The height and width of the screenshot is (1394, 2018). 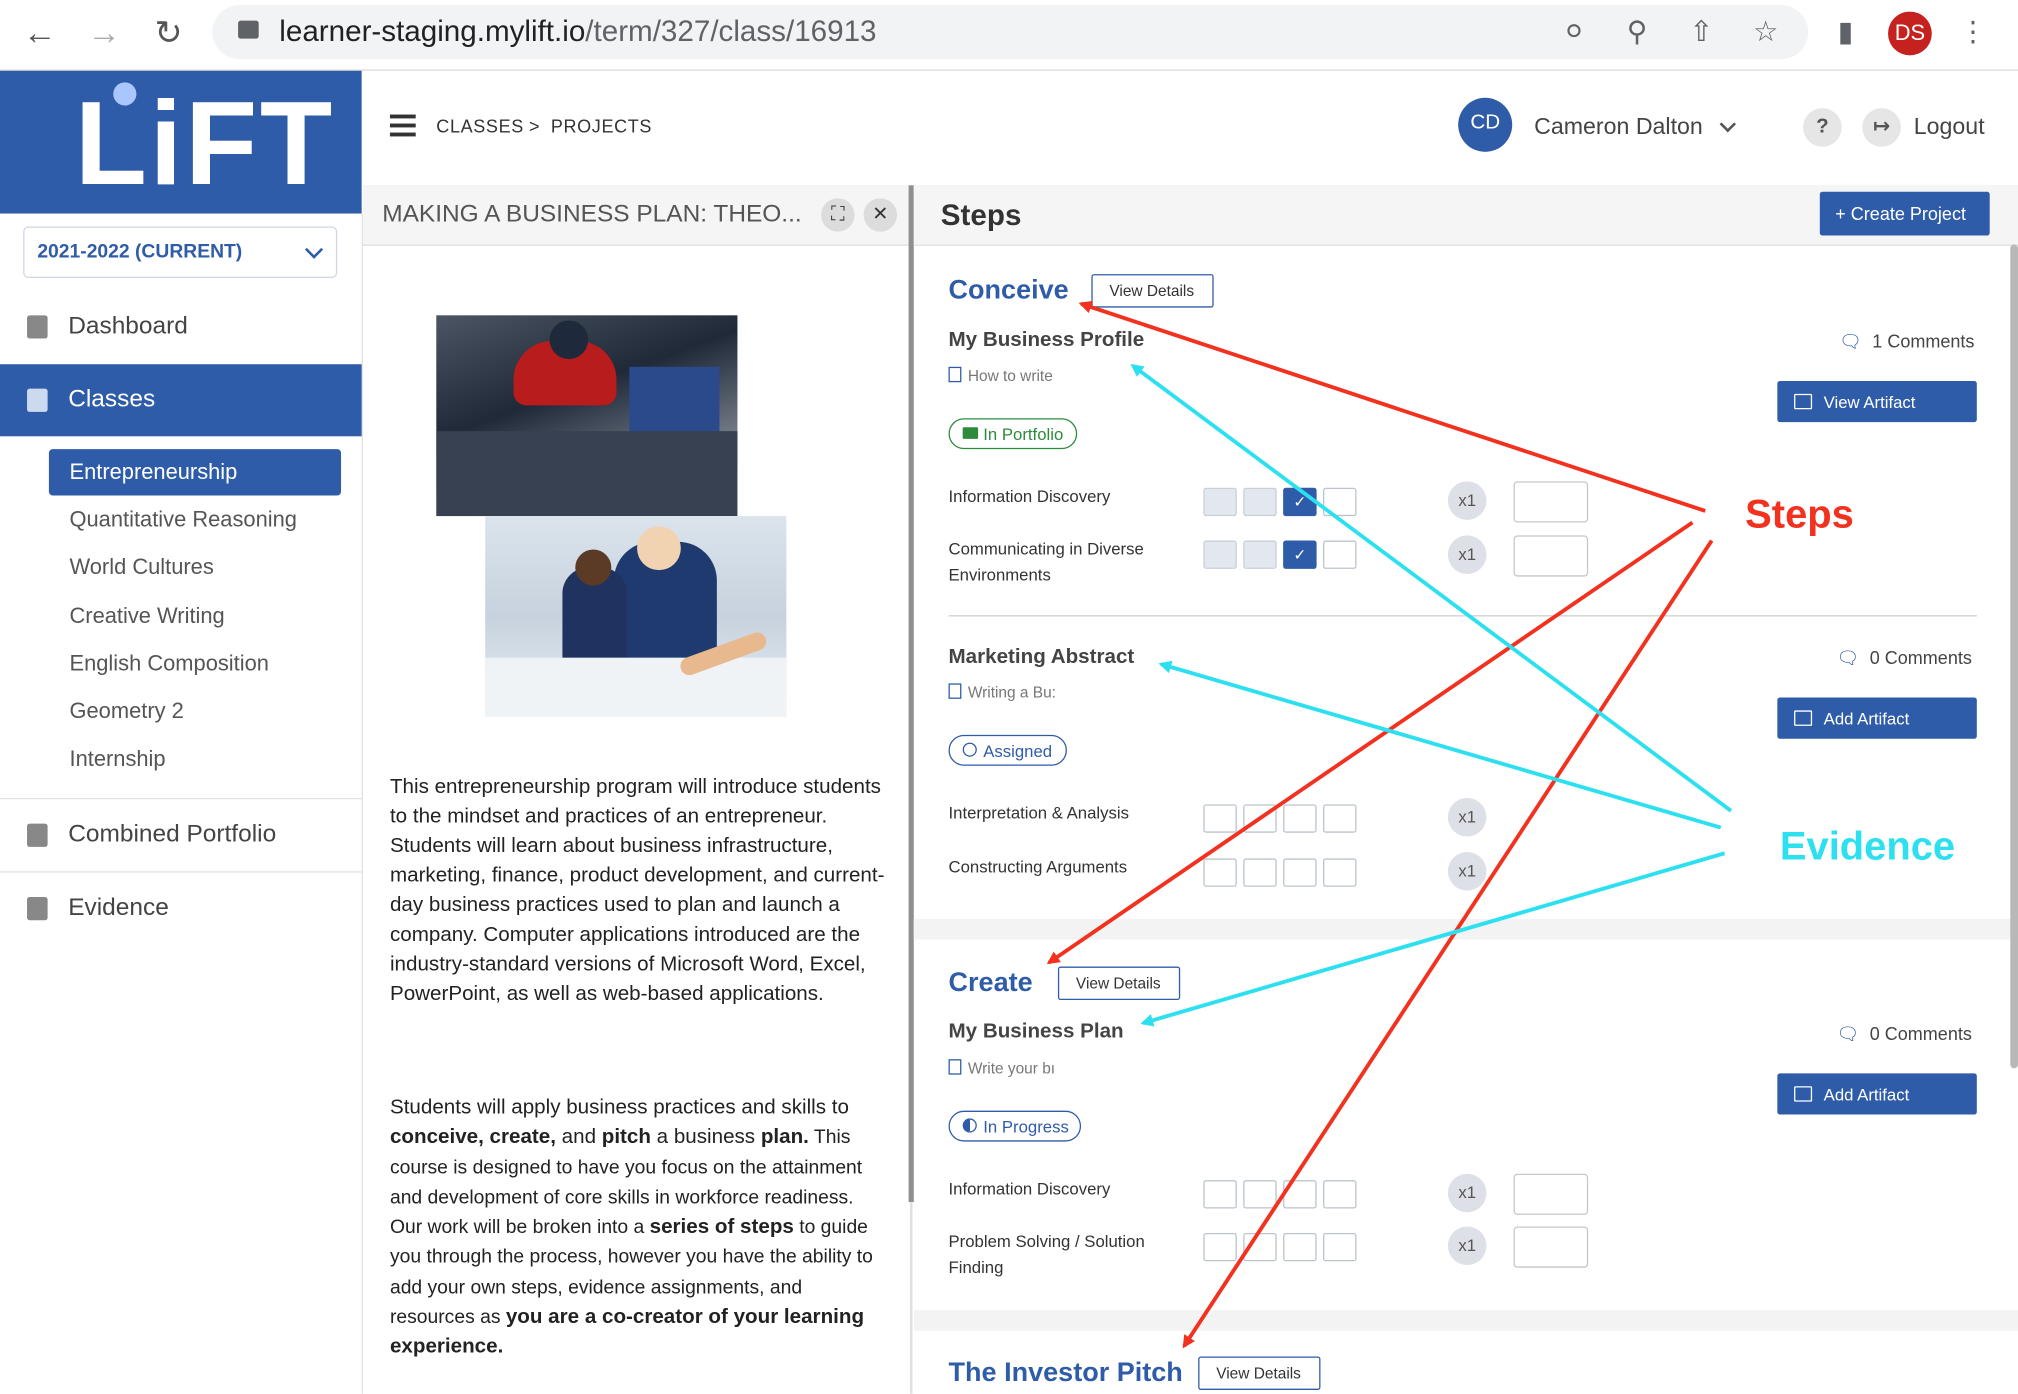 I want to click on steps-arrow-create, so click(x=1370, y=742).